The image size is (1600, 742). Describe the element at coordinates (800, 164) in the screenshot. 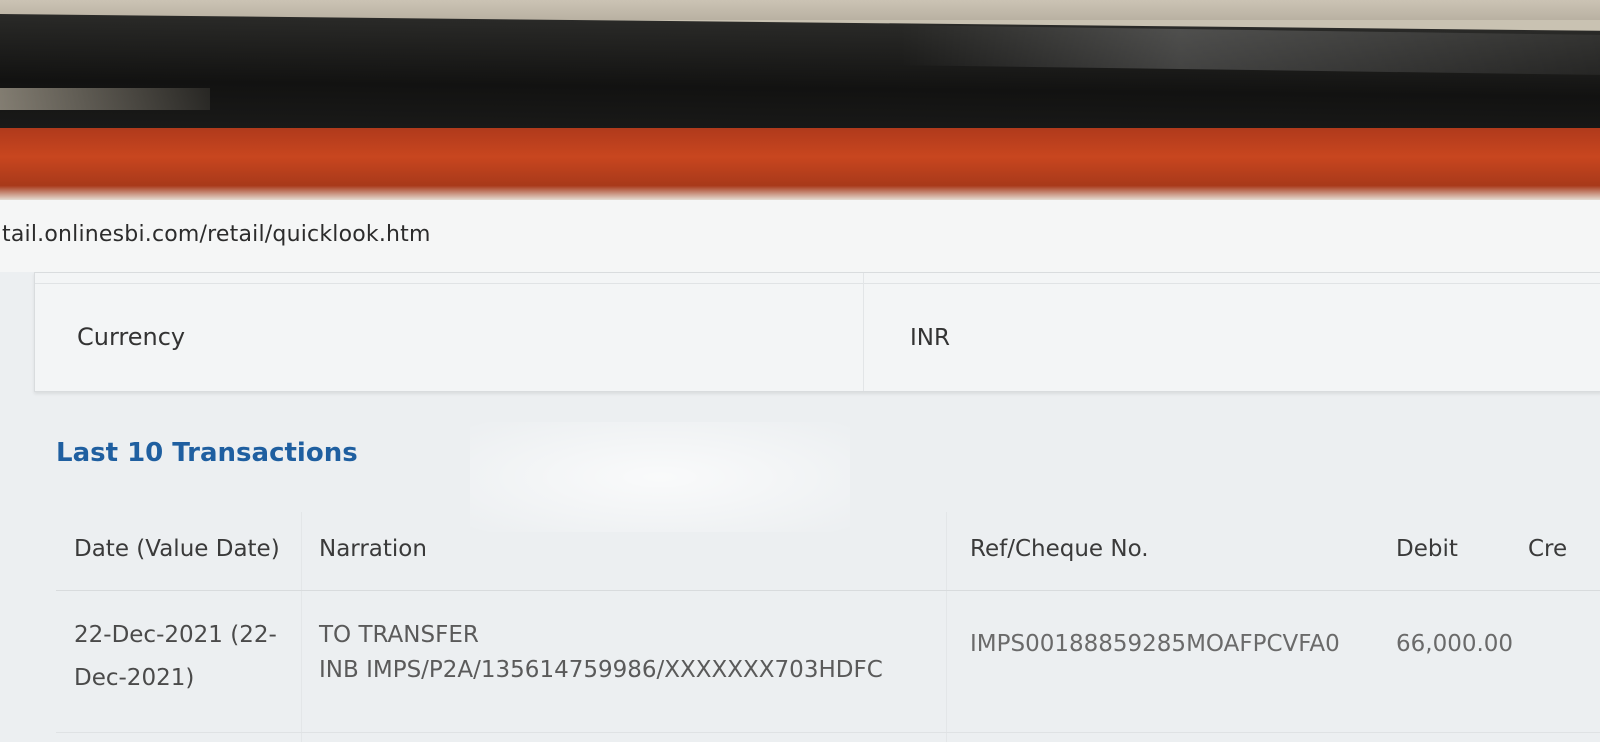

I see `browser-tab-bar` at that location.